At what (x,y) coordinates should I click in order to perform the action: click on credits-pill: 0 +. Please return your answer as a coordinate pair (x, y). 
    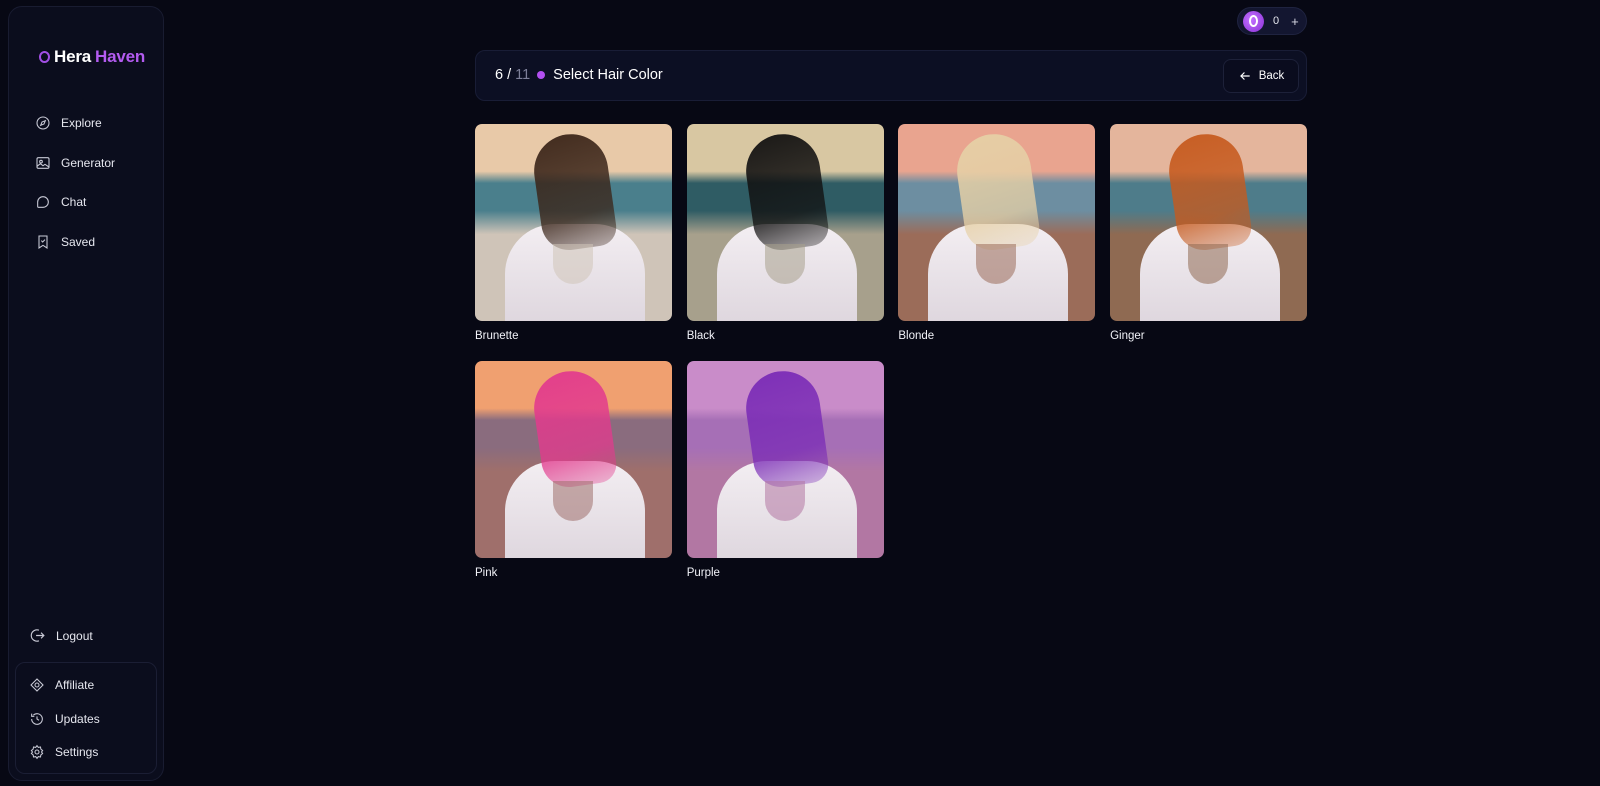
    Looking at the image, I should click on (1272, 21).